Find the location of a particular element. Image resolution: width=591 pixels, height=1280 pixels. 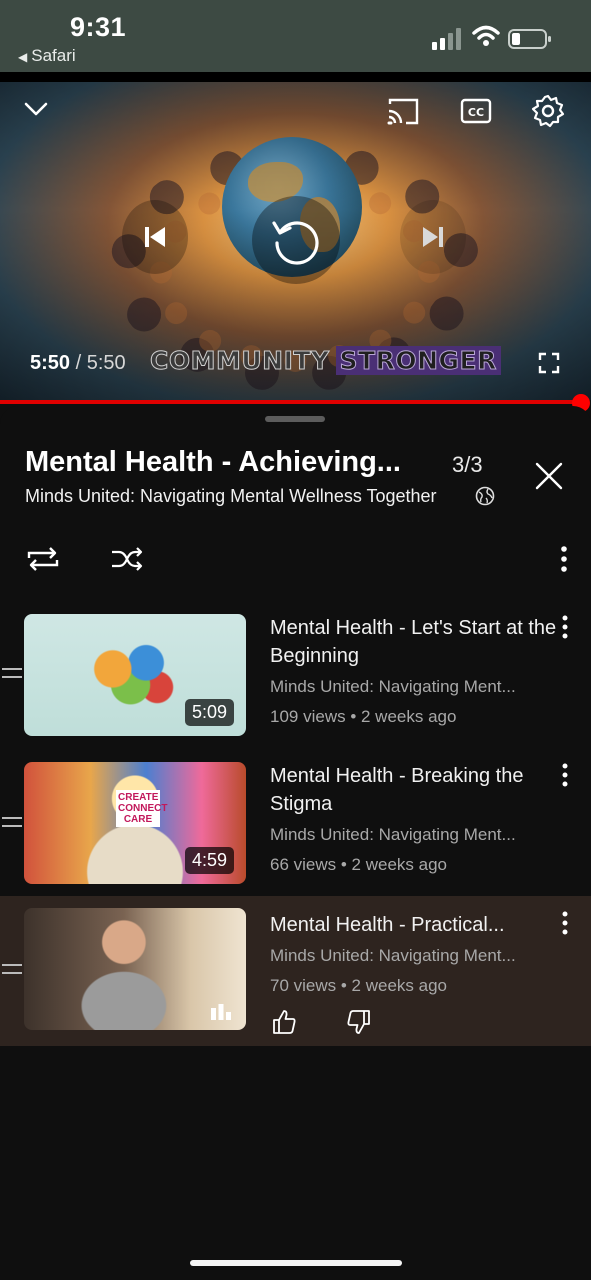

shuffle-icon is located at coordinates (127, 559).